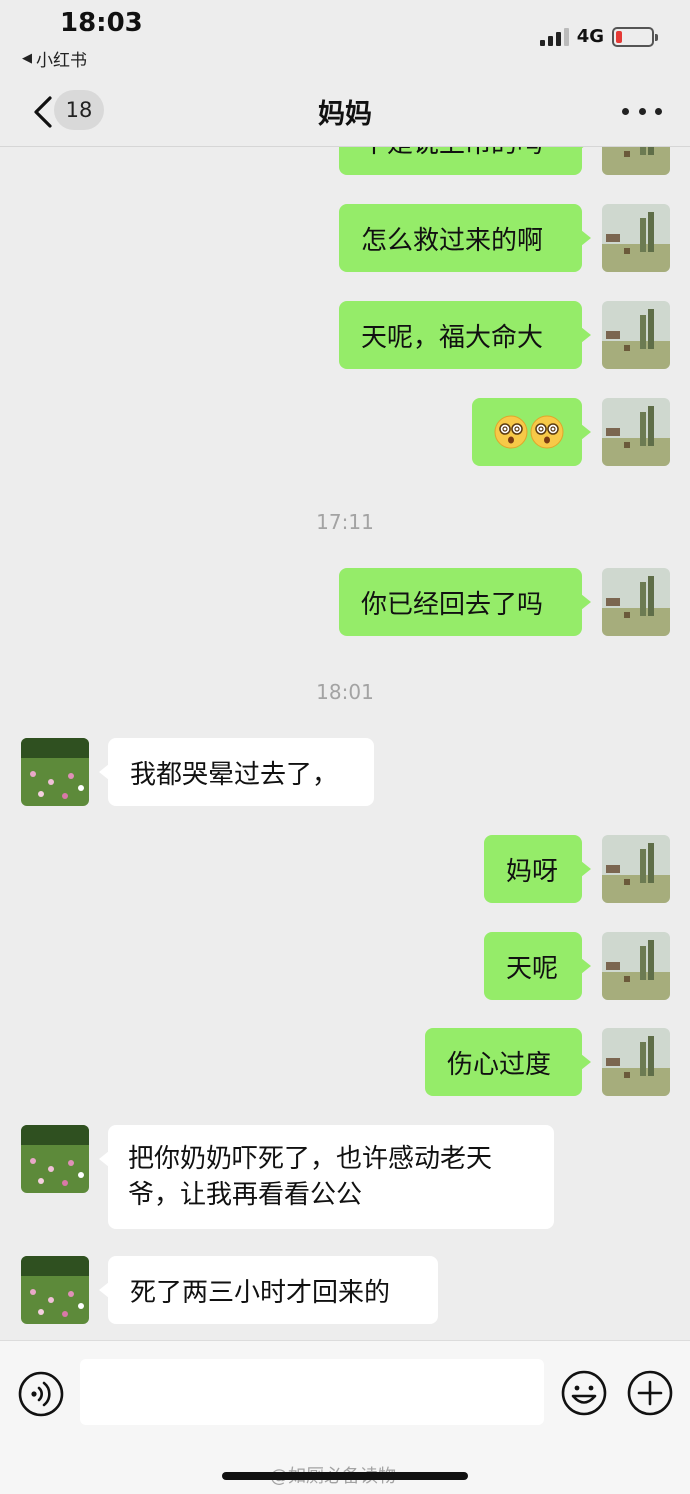 The image size is (690, 1494). I want to click on battery-level, so click(619, 36).